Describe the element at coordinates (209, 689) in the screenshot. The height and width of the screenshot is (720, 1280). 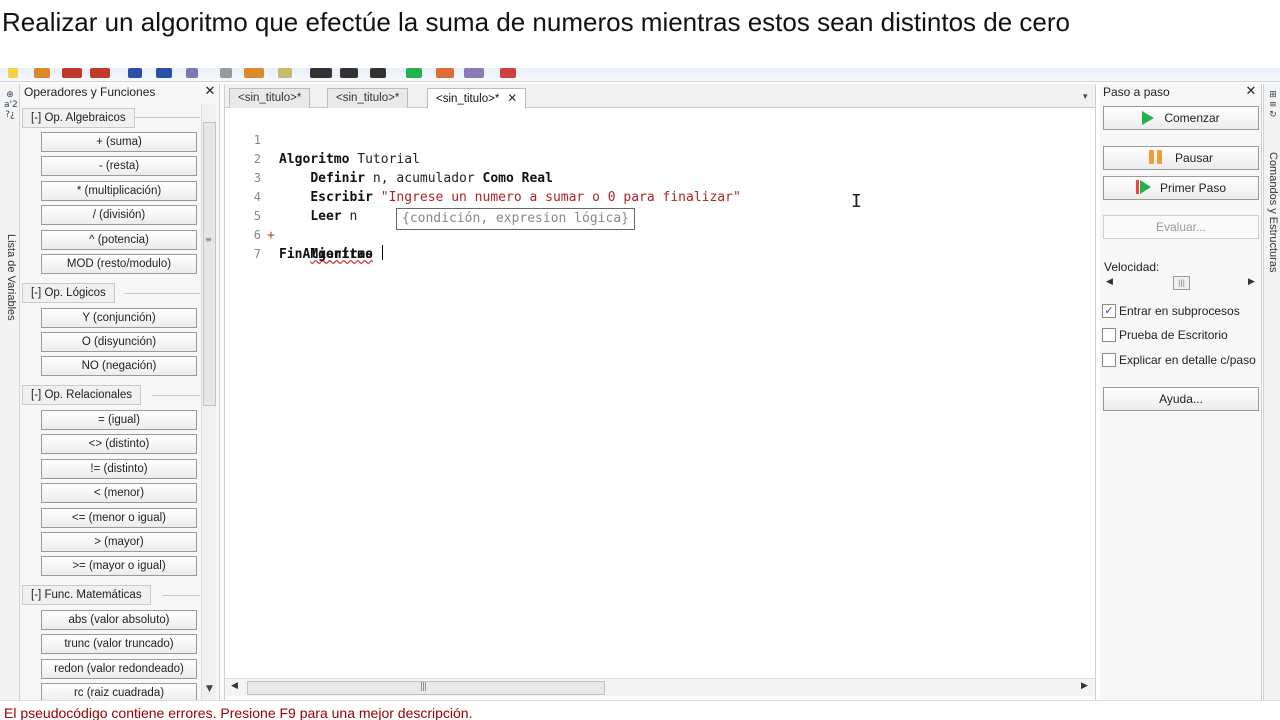
I see `scroll-down-icon: ▼` at that location.